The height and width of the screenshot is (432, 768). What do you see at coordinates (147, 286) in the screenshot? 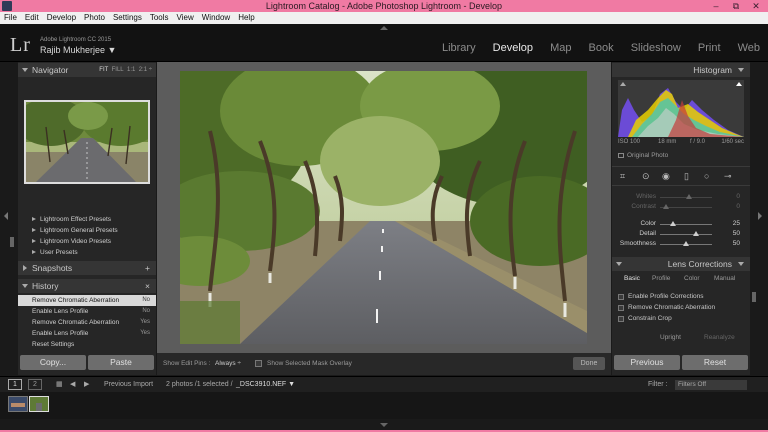
I see `clear-history-button: ×` at bounding box center [147, 286].